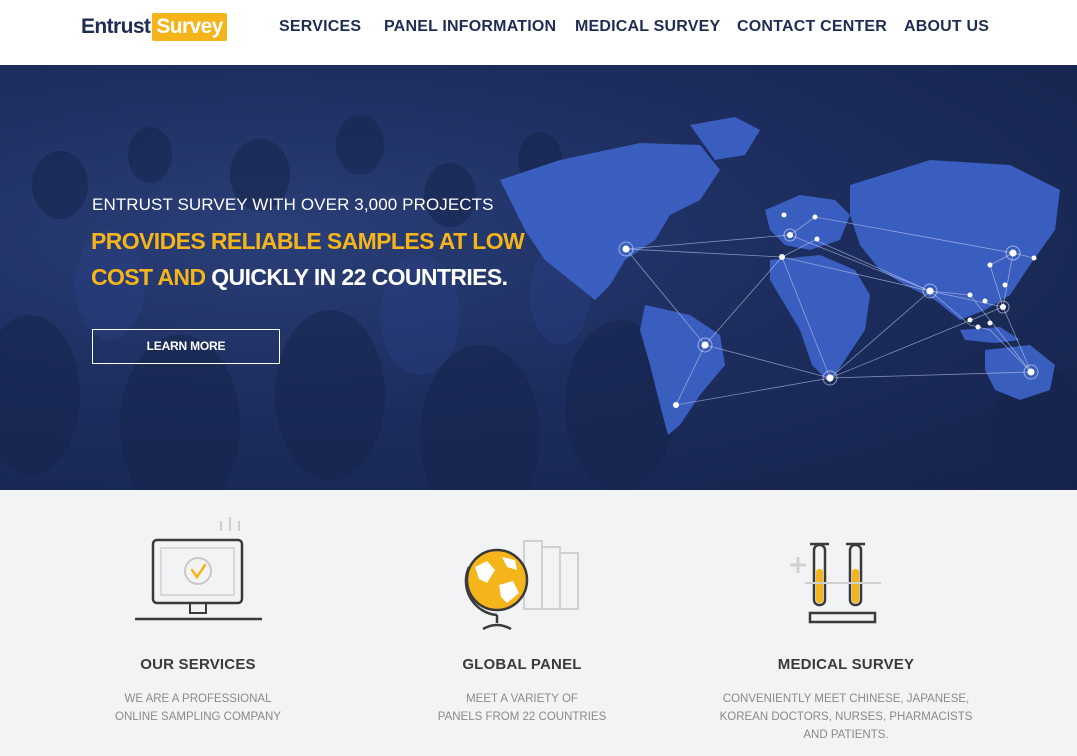 The image size is (1077, 756). What do you see at coordinates (647, 28) in the screenshot?
I see `nav-medical-survey: MEDICAL SURVEY` at bounding box center [647, 28].